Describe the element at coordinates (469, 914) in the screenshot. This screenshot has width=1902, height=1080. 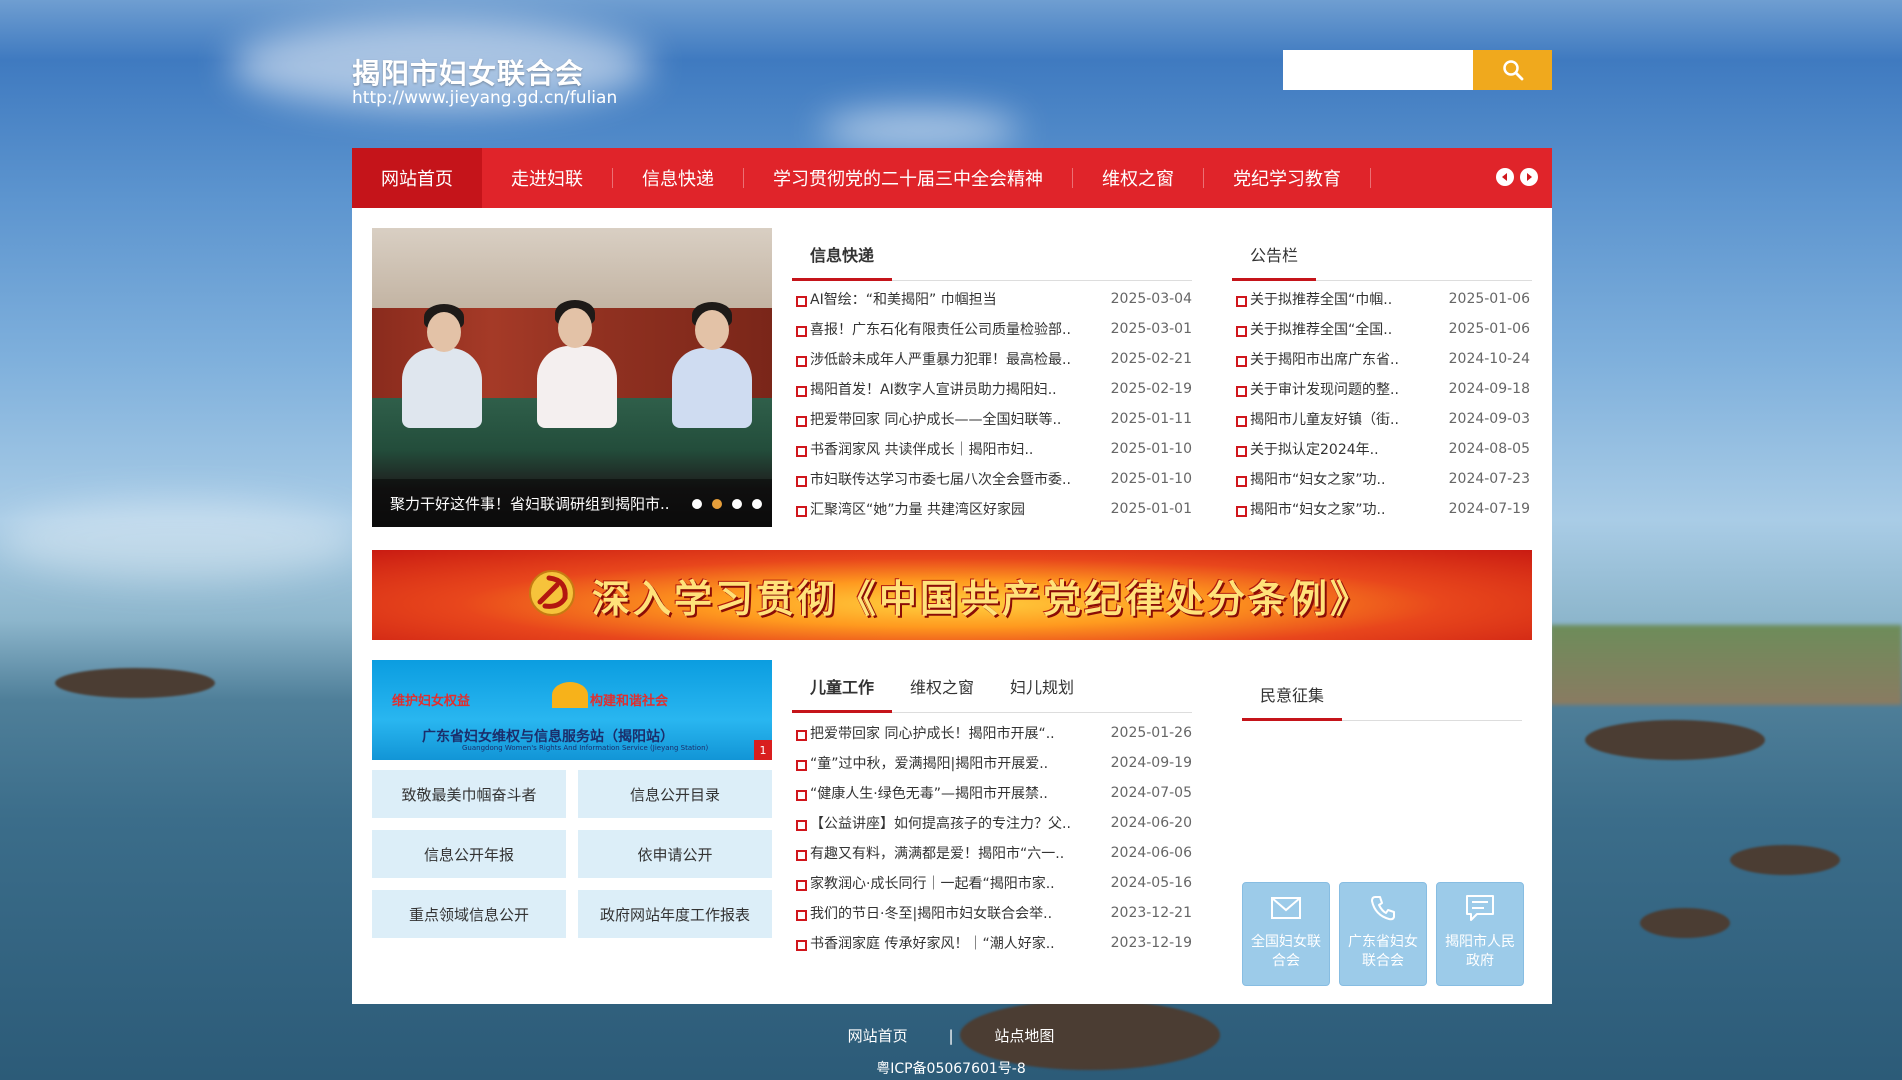
I see `grid-button-key-areas: 重点领域信息公开` at that location.